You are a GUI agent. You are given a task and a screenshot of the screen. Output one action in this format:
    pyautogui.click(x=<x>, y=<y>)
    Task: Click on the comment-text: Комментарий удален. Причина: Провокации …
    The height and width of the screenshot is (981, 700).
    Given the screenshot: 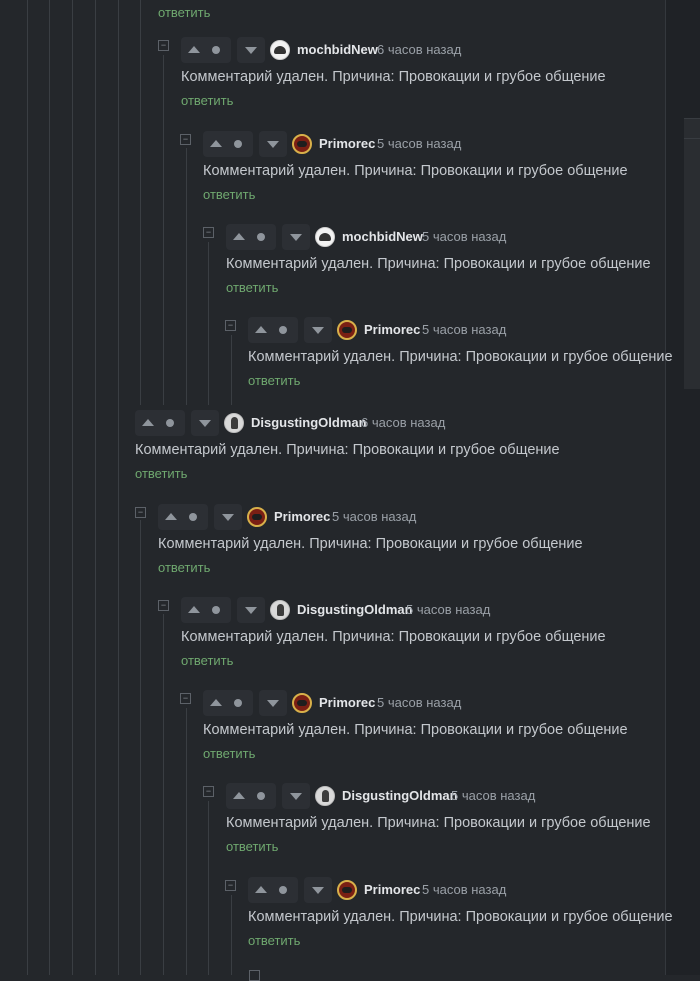 What is the action you would take?
    pyautogui.click(x=415, y=730)
    